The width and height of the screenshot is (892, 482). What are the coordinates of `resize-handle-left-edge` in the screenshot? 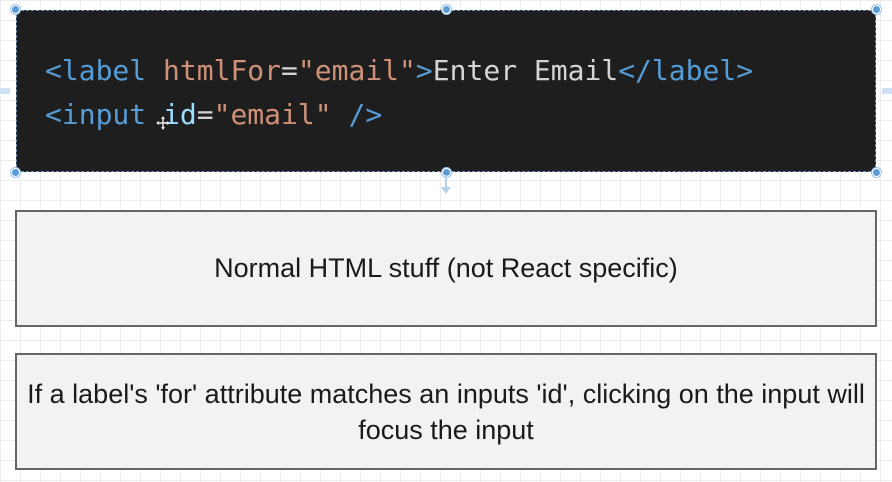 It's located at (5, 91).